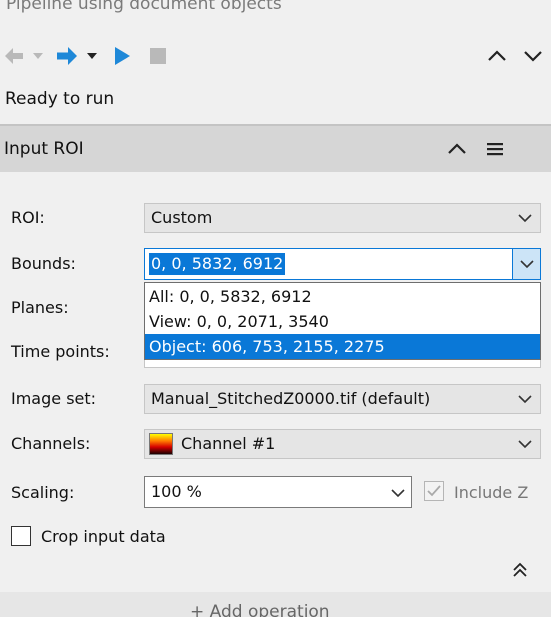  Describe the element at coordinates (275, 105) in the screenshot. I see `status-bar: Ready to run` at that location.